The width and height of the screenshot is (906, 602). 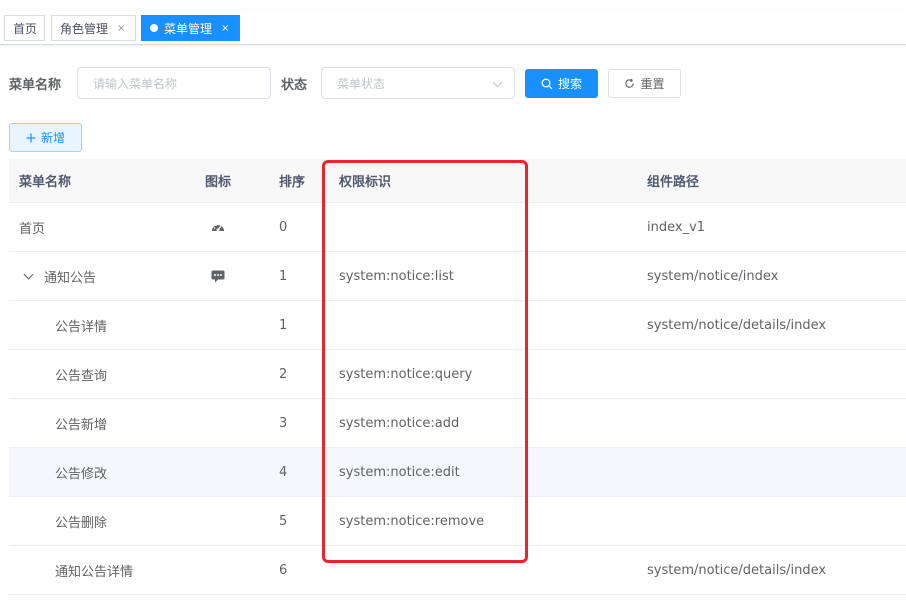 I want to click on add-button: 新增, so click(x=45, y=137).